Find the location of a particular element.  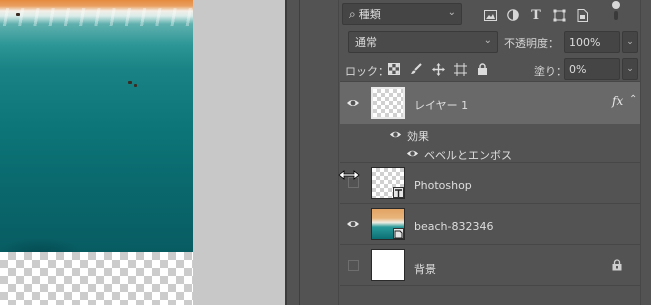

resize-cursor-icon is located at coordinates (349, 175).